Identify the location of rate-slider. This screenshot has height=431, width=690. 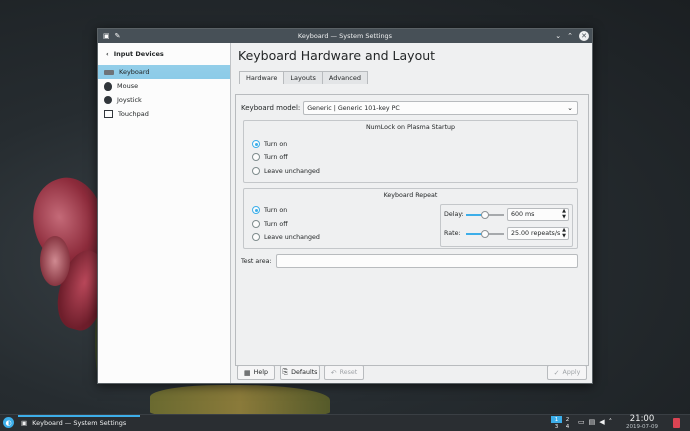
(485, 233).